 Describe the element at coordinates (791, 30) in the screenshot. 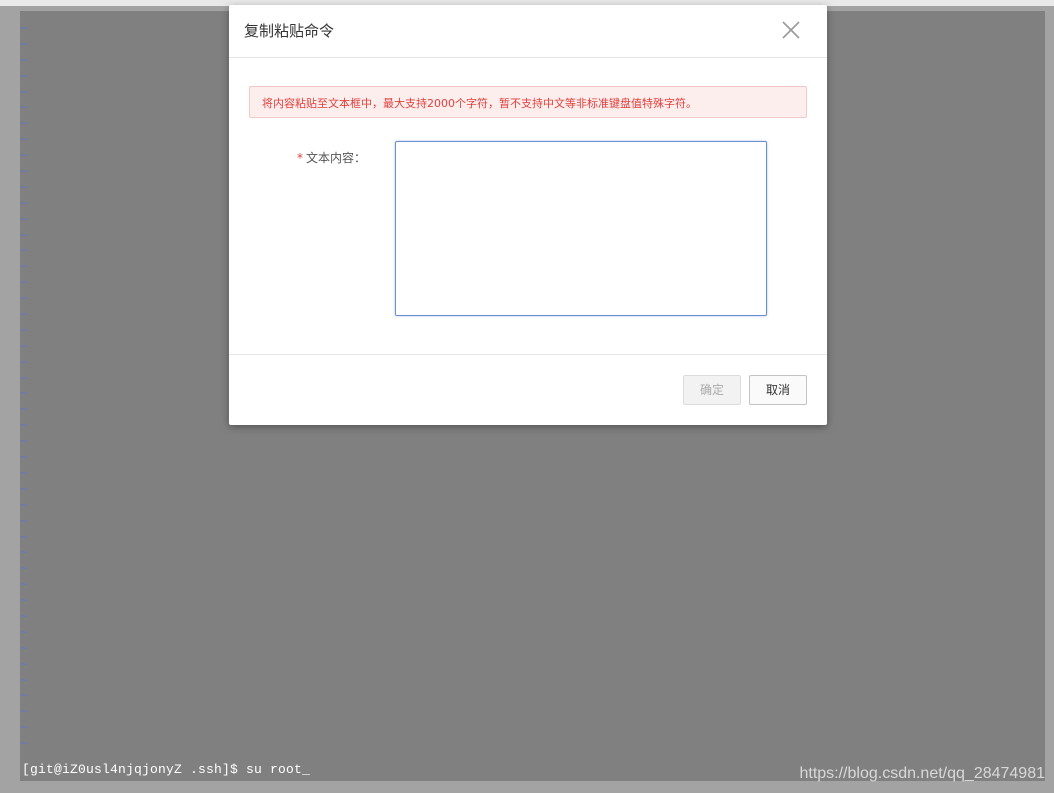

I see `close-icon` at that location.